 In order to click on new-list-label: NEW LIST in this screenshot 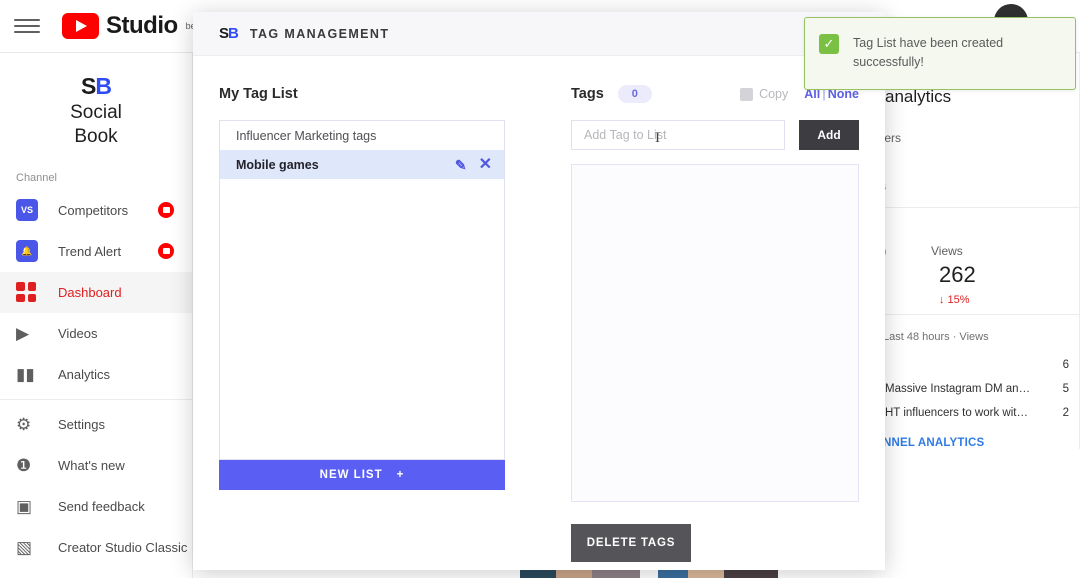, I will do `click(351, 475)`.